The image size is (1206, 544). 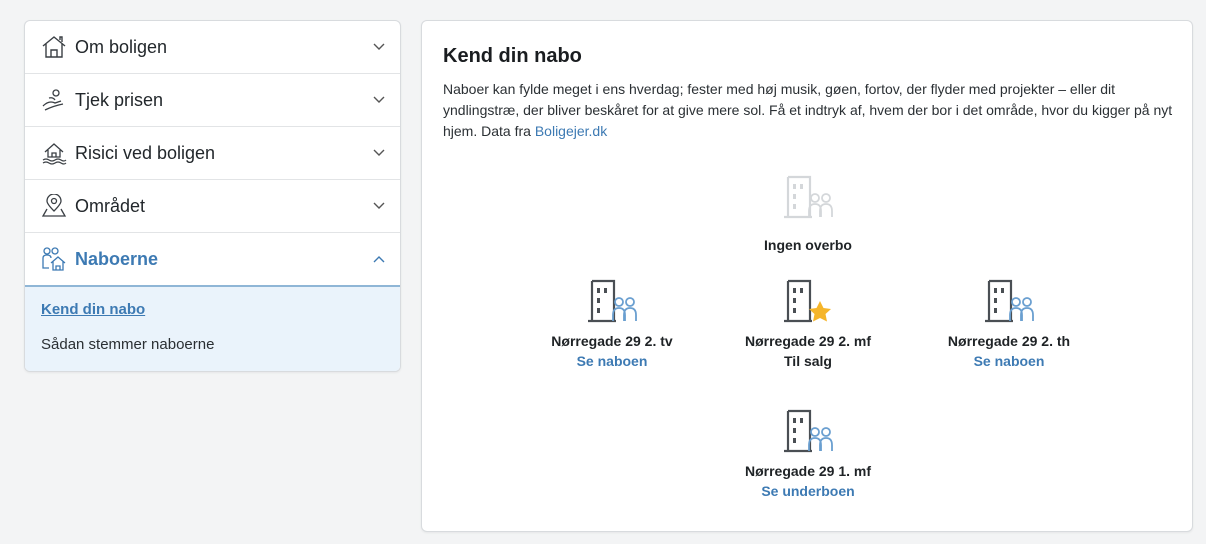 What do you see at coordinates (145, 152) in the screenshot?
I see `sidebar-item-label: Risici ved boligen` at bounding box center [145, 152].